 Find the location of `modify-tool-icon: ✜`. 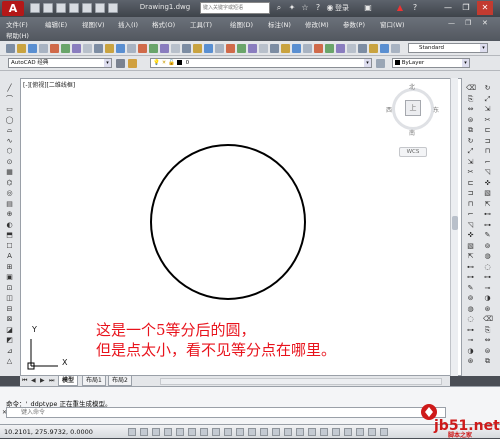

modify-tool-icon: ✜ is located at coordinates (487, 183).